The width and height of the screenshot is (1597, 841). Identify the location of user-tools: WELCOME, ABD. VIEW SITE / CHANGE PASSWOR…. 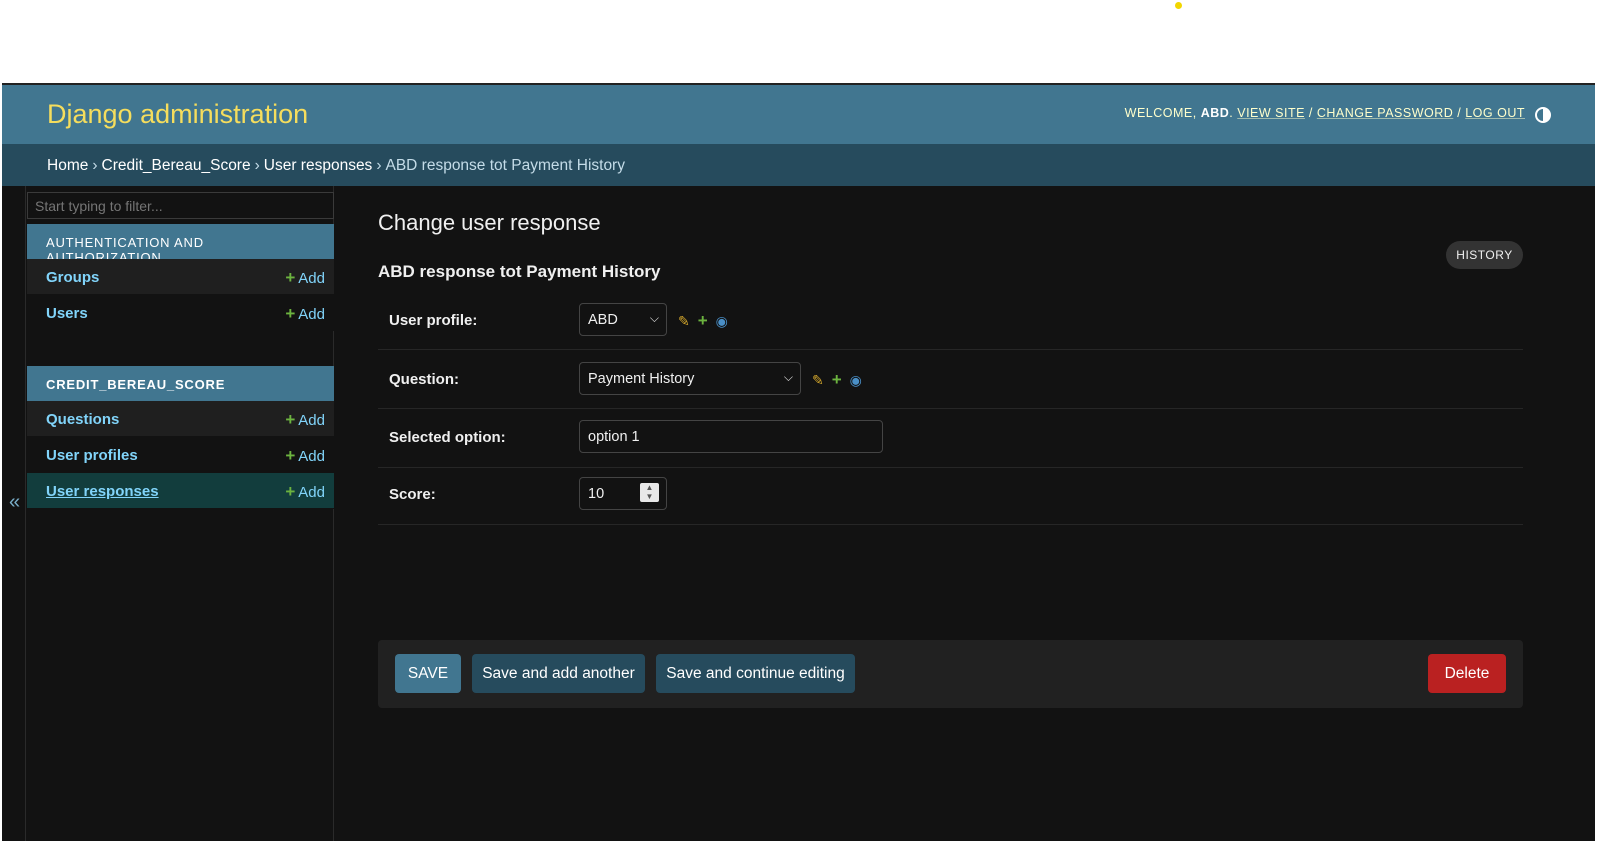
(1324, 113).